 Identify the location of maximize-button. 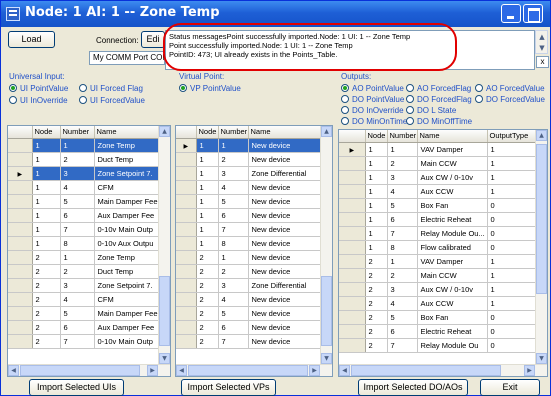
(533, 13).